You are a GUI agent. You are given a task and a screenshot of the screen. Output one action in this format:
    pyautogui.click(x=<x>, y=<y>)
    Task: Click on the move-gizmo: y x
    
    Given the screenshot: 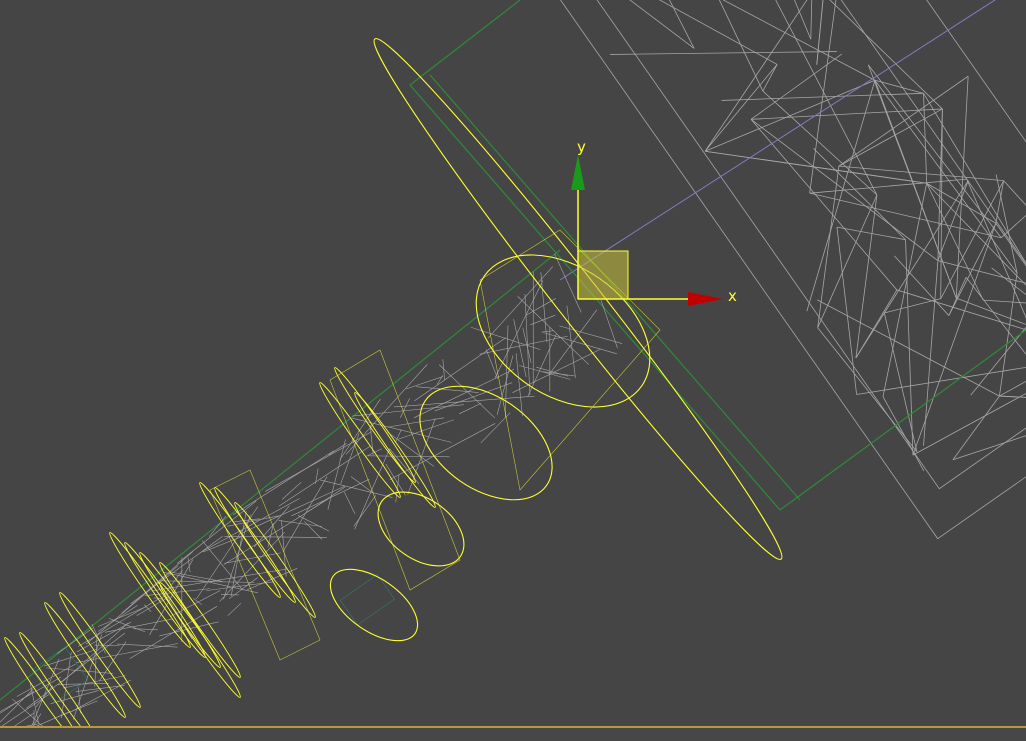 What is the action you would take?
    pyautogui.click(x=654, y=222)
    